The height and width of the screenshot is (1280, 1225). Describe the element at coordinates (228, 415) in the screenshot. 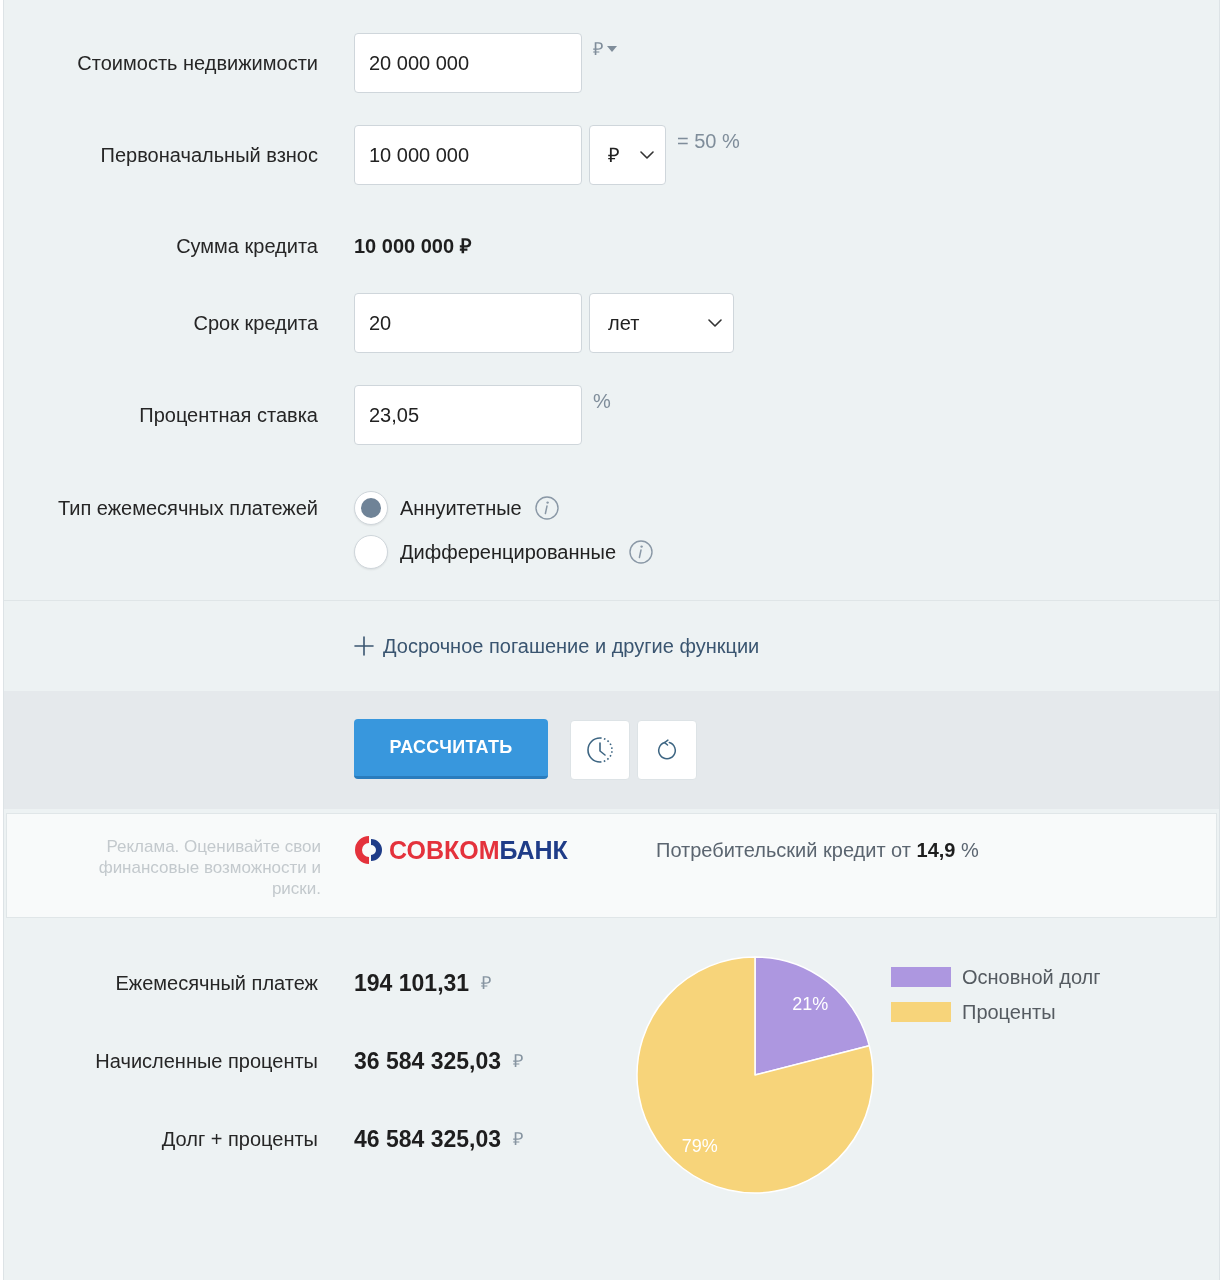

I see `field-label: Процентная ставка` at that location.